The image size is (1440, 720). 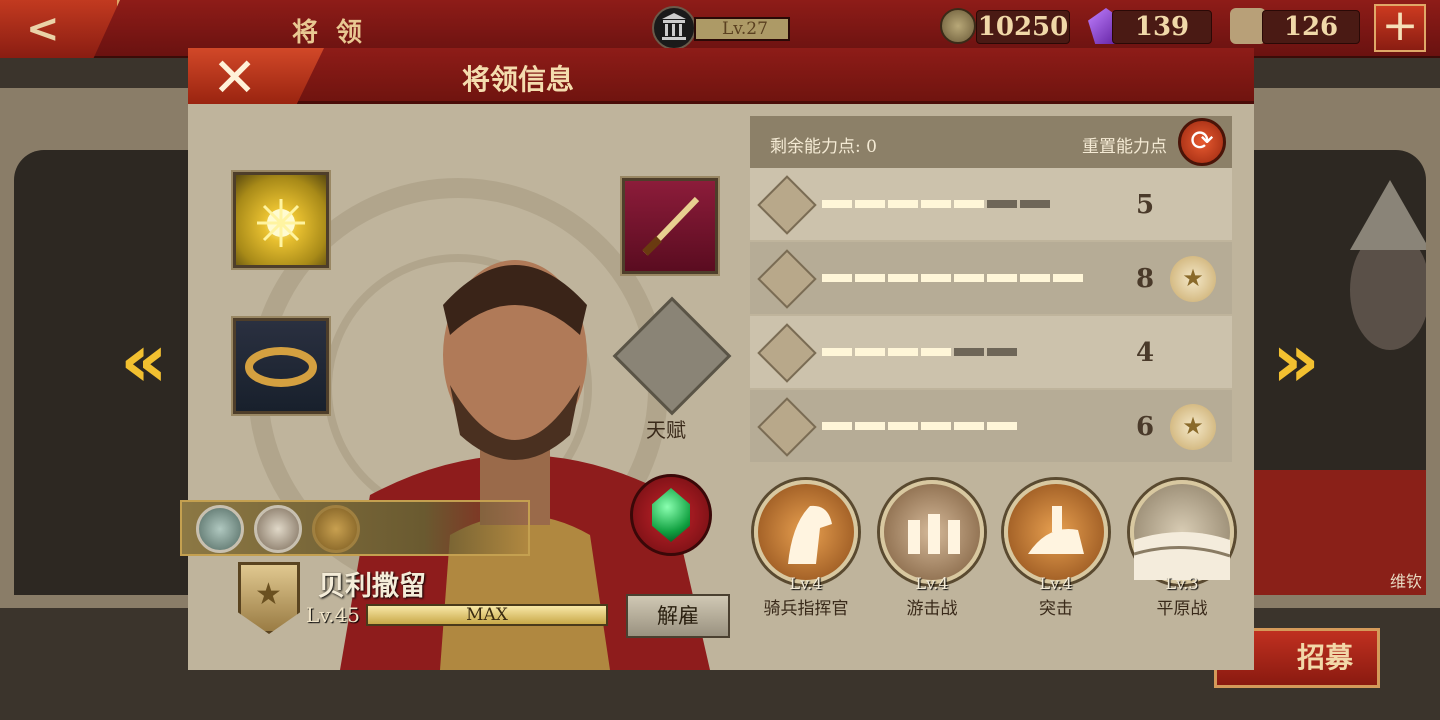 I want to click on close-icon: ✕, so click(x=235, y=77).